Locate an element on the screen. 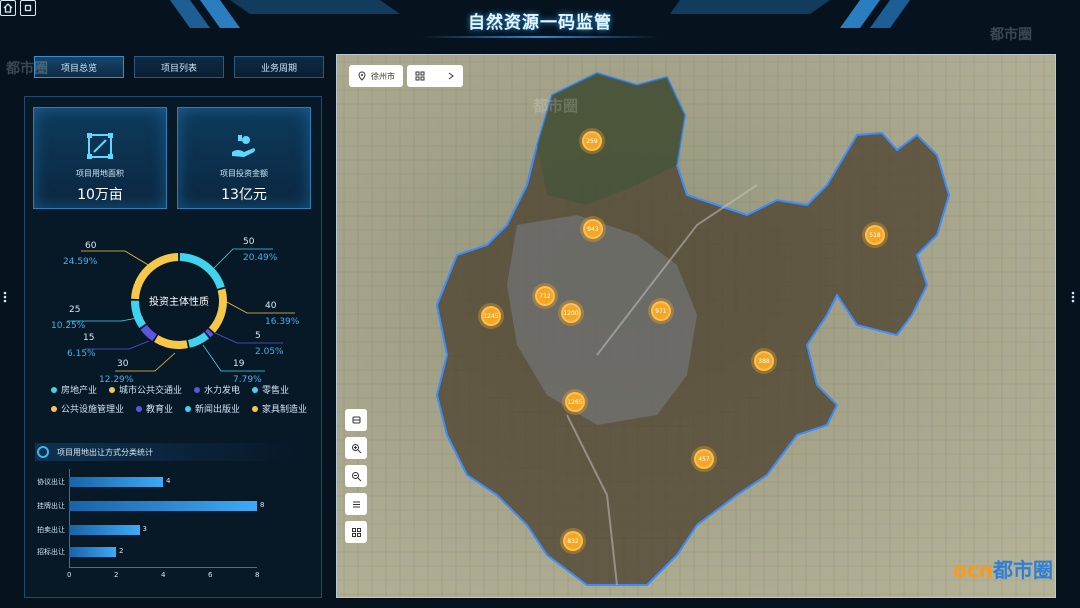  cluster-marker: 832 is located at coordinates (573, 541).